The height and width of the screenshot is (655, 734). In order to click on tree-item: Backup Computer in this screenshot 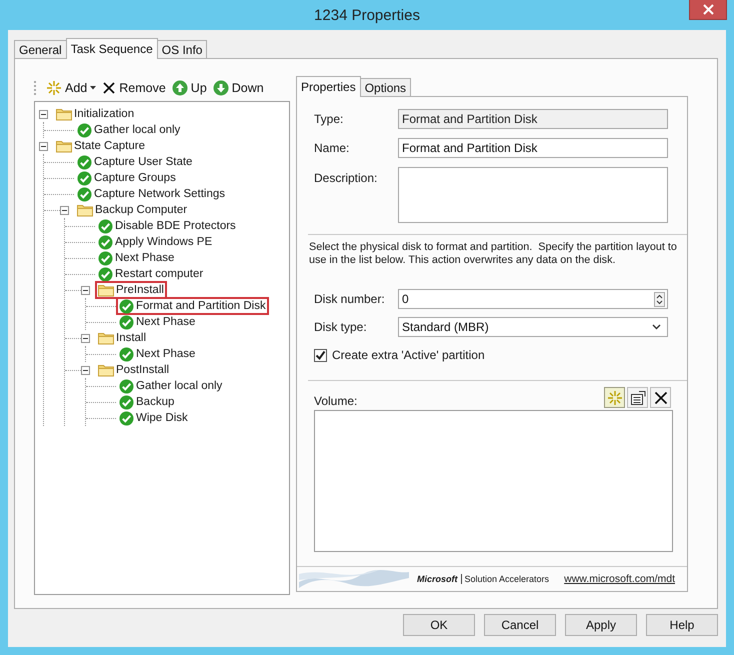, I will do `click(132, 210)`.